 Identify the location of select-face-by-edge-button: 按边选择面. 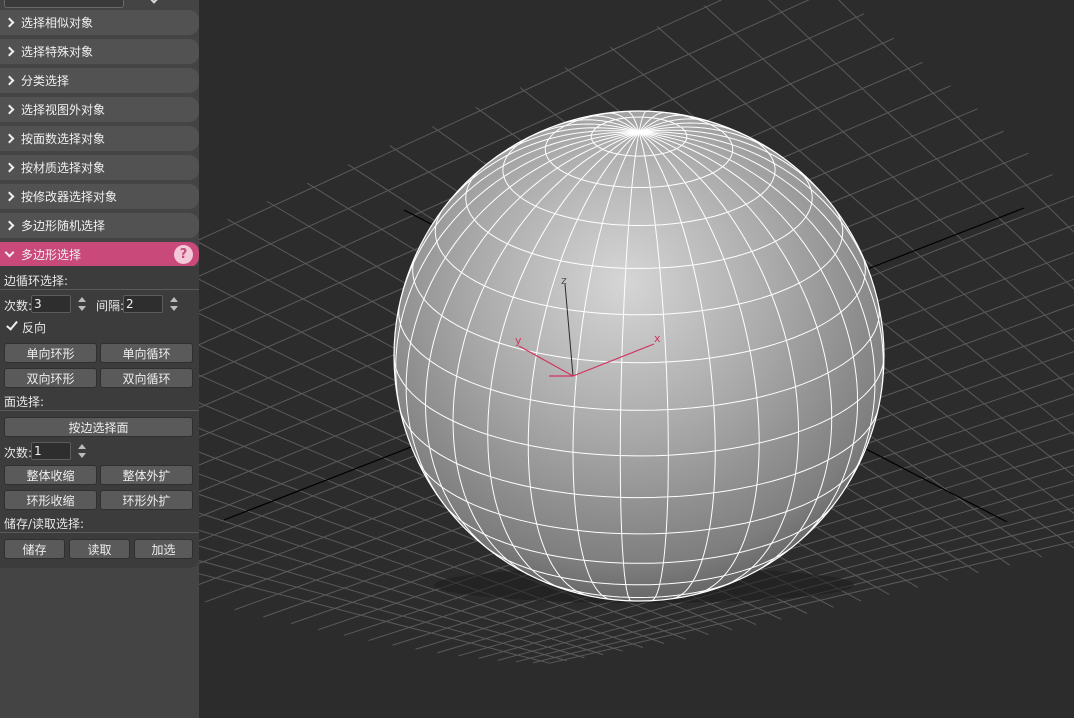
(98, 427).